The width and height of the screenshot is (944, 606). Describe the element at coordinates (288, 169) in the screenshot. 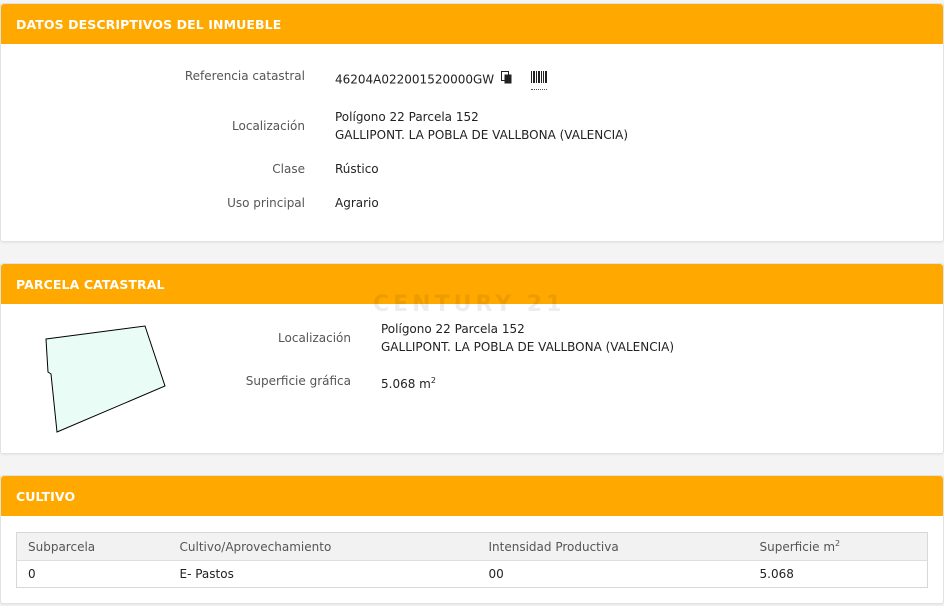

I see `clase-label: Clase` at that location.